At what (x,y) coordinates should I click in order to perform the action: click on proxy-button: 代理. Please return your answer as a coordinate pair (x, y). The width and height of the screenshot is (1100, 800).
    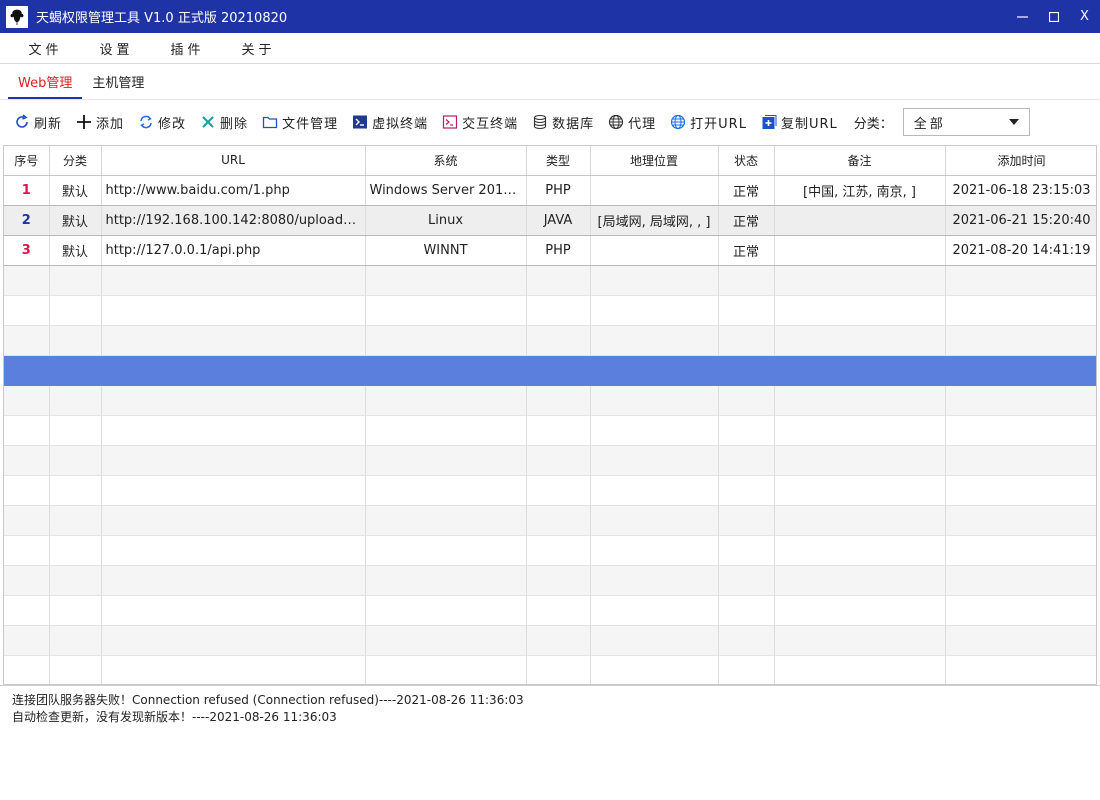
    Looking at the image, I should click on (632, 122).